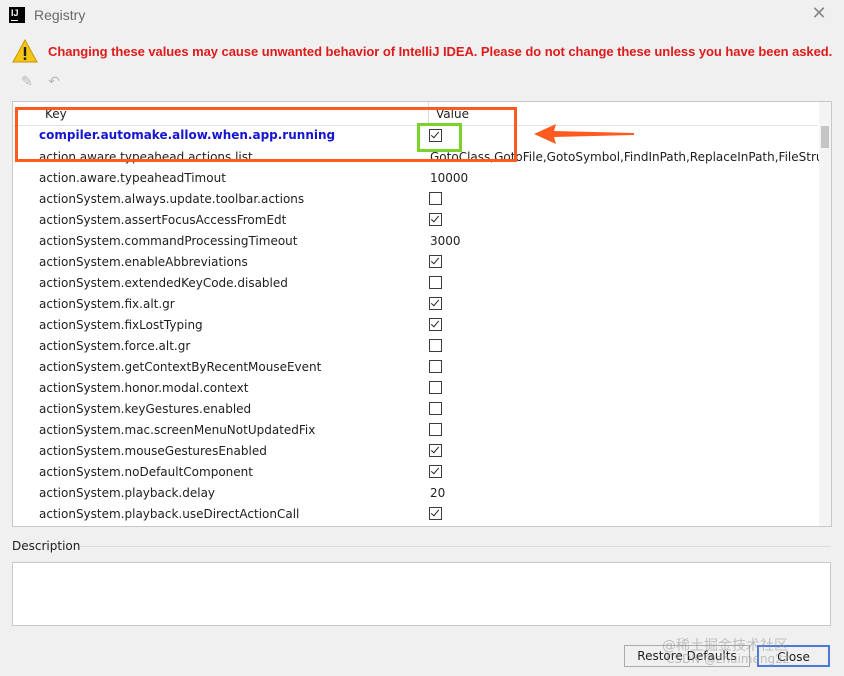 Image resolution: width=844 pixels, height=676 pixels. Describe the element at coordinates (415, 409) in the screenshot. I see `table-row: actionSystem.keyGestures.enabled` at that location.